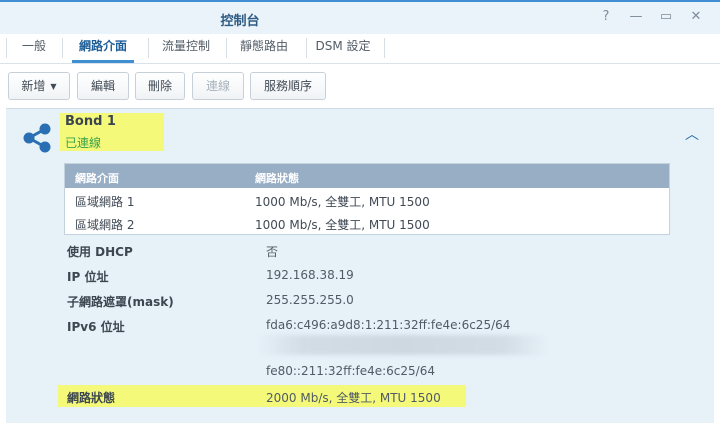 The image size is (720, 423). Describe the element at coordinates (120, 302) in the screenshot. I see `subnet-mask-label: 子網路遮罩(mask)` at that location.